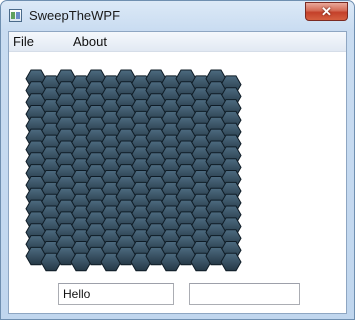 The image size is (355, 320). Describe the element at coordinates (231, 262) in the screenshot. I see `hex-cell` at that location.